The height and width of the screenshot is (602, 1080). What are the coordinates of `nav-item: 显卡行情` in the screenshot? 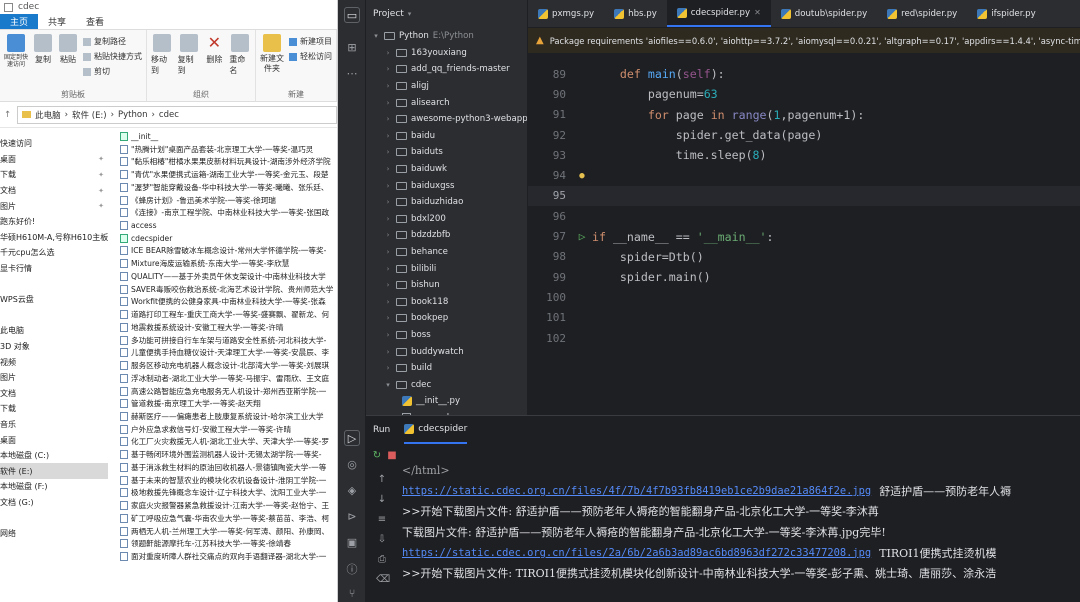 It's located at (54, 269).